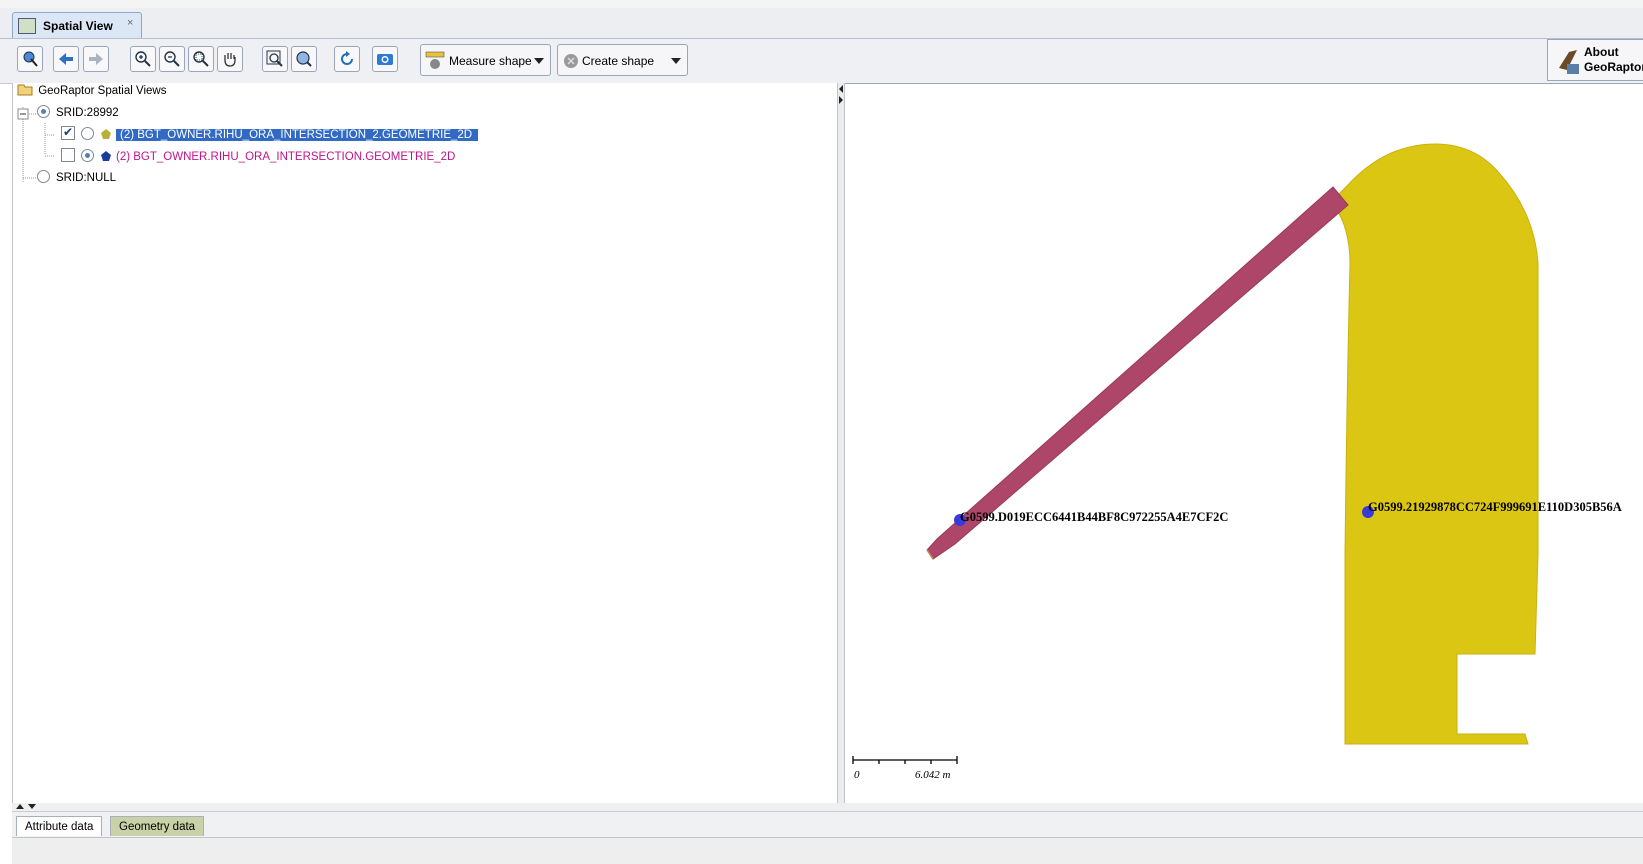 This screenshot has width=1643, height=864. Describe the element at coordinates (25, 90) in the screenshot. I see `folder-open-icon` at that location.